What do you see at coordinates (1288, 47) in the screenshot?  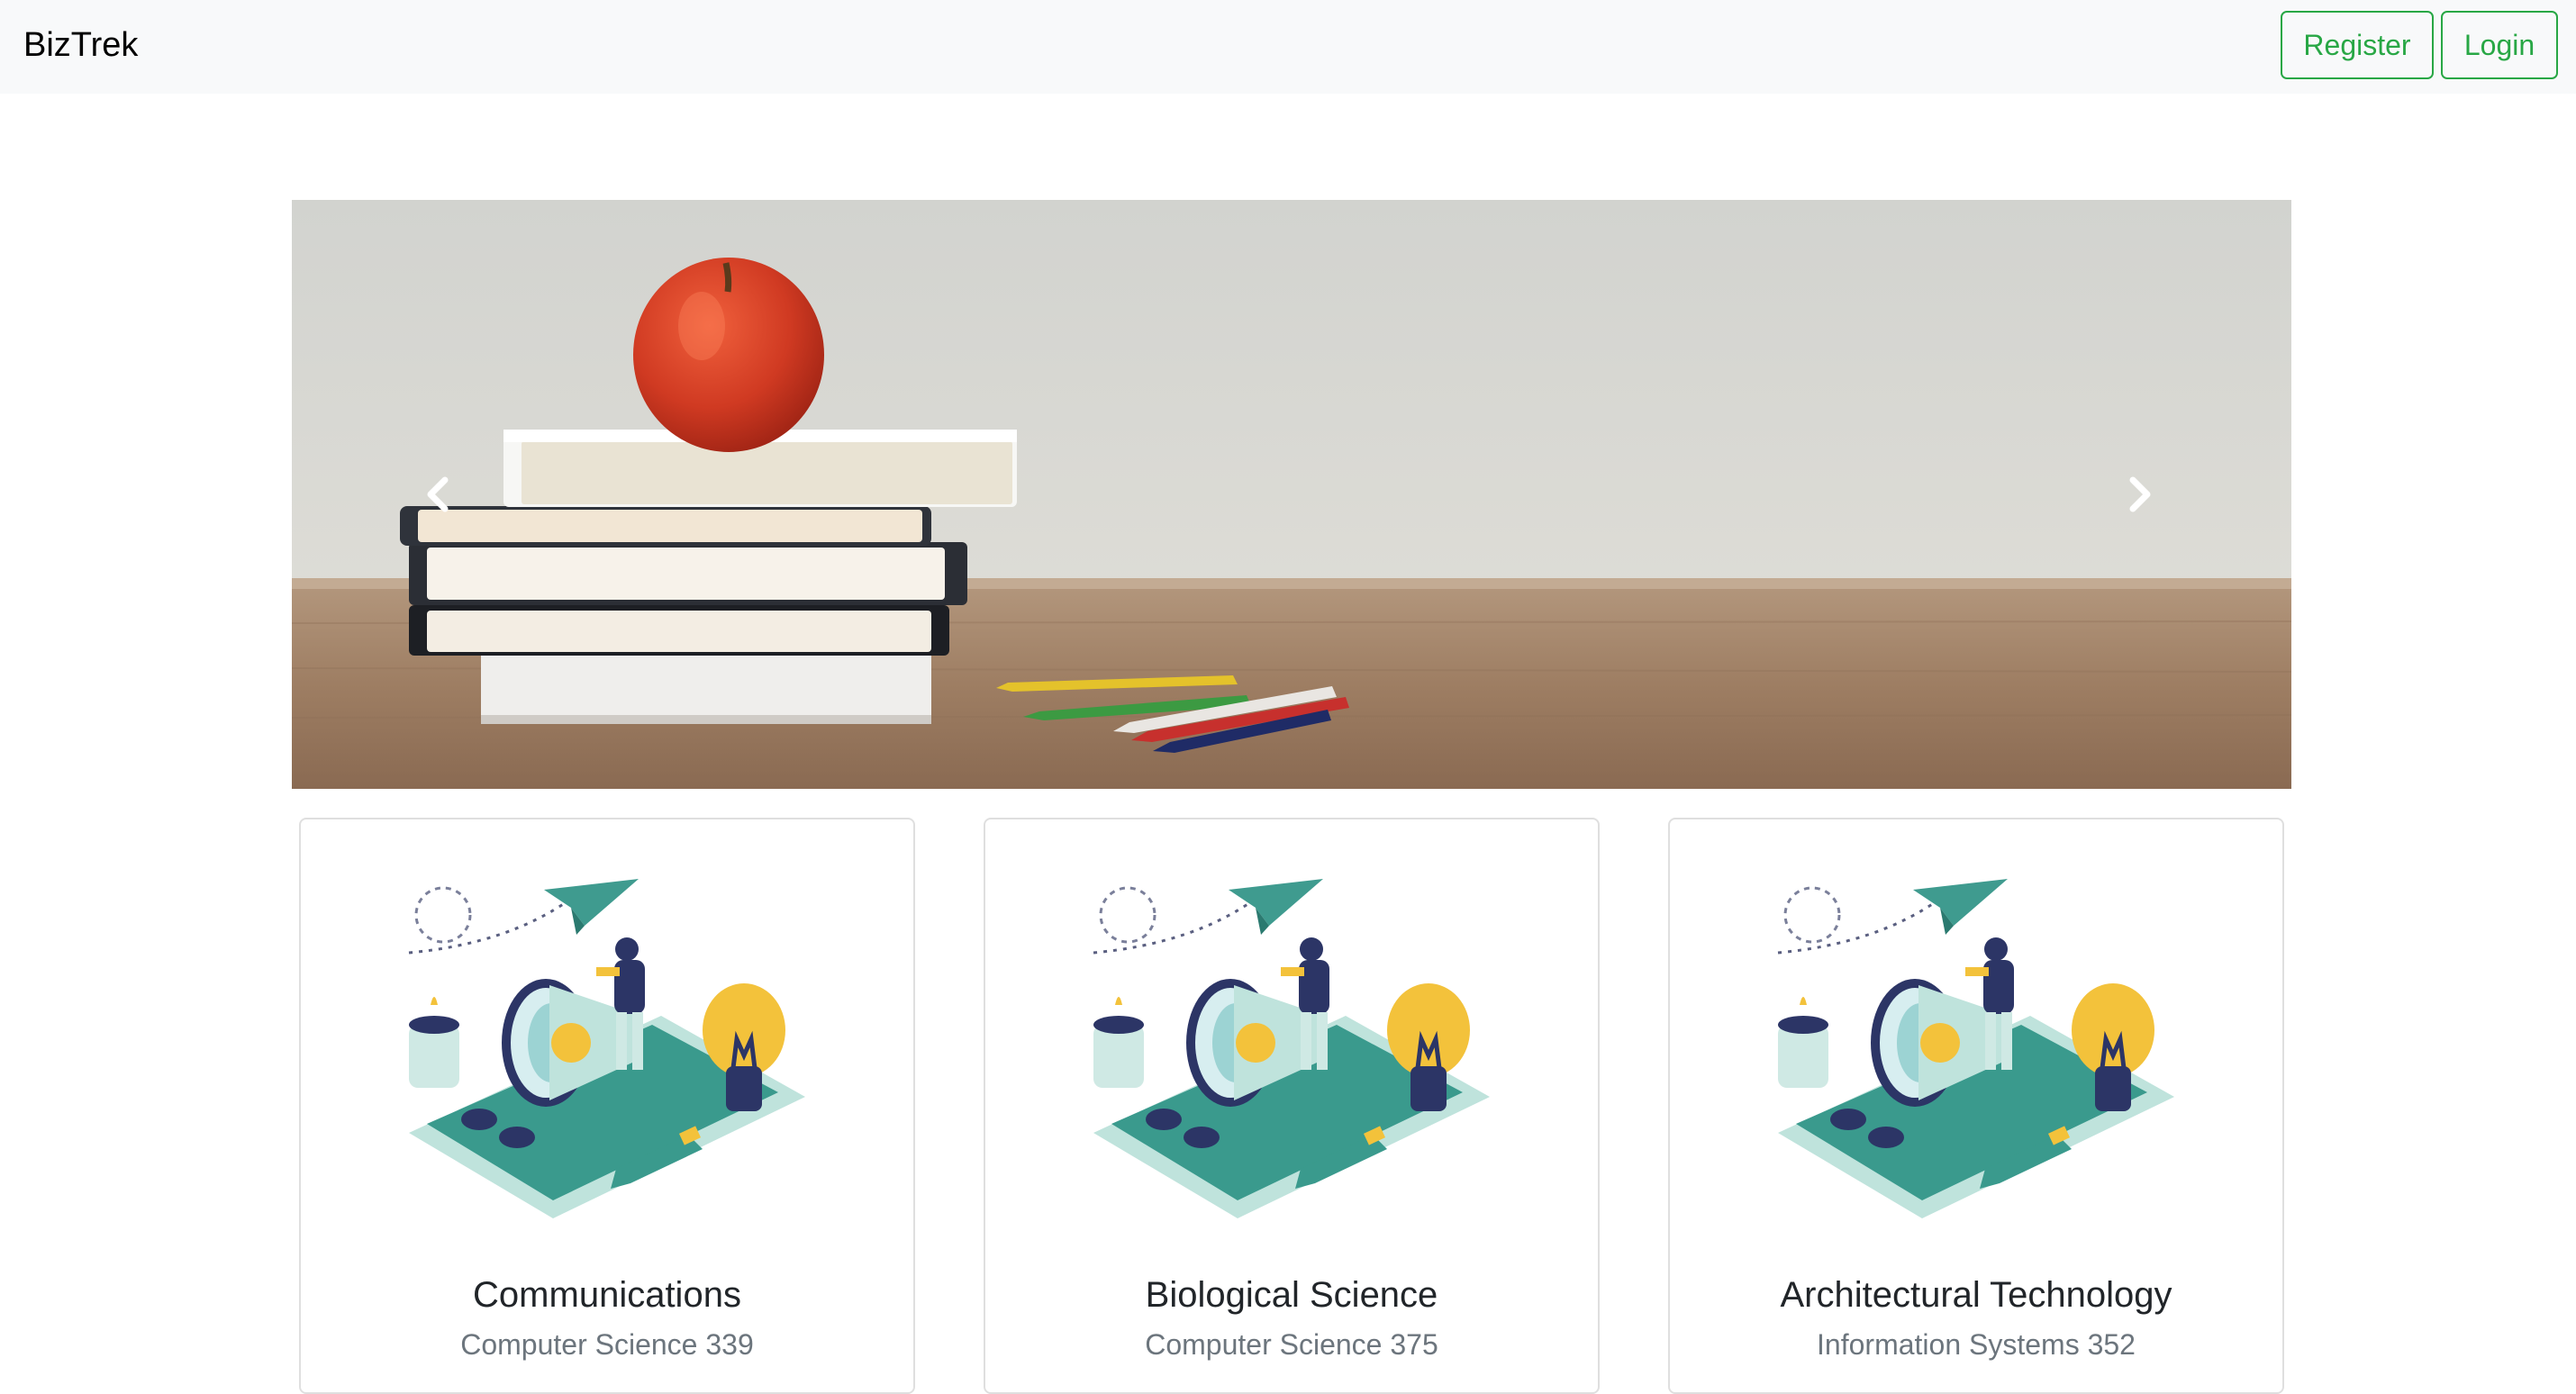 I see `navbar: BizTrek Register Login` at bounding box center [1288, 47].